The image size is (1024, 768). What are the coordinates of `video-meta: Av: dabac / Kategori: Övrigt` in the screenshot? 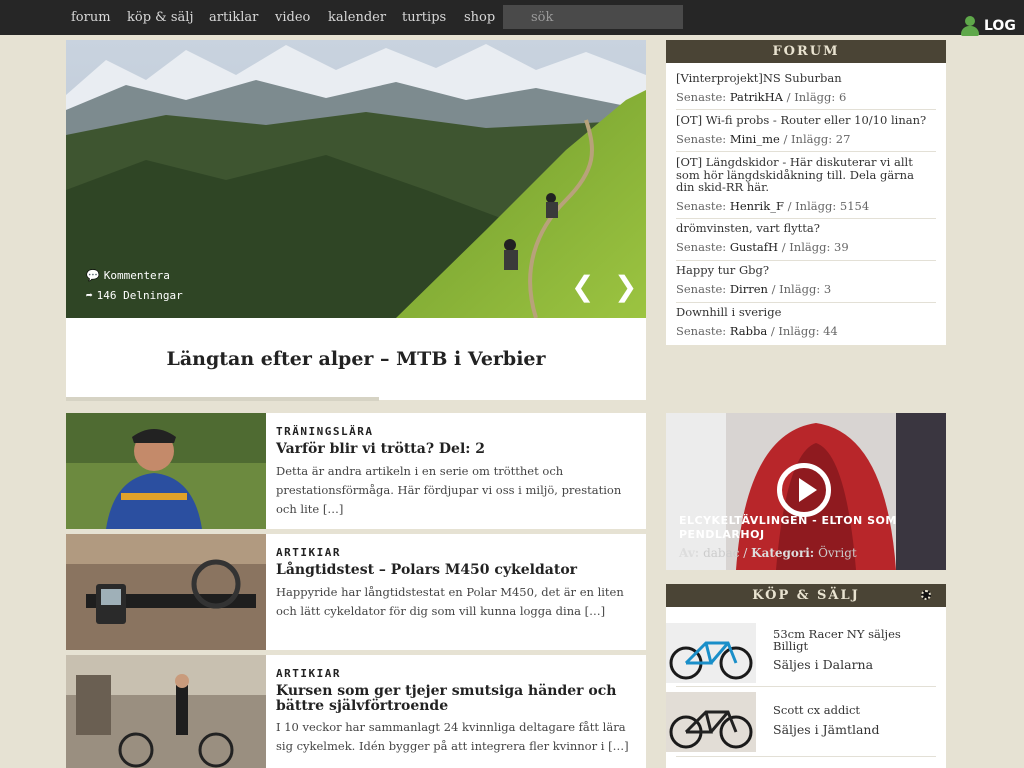 It's located at (768, 553).